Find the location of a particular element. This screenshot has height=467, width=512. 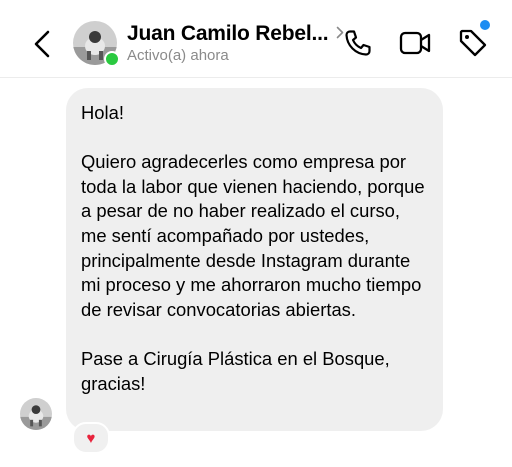

heart-reaction: ♥ is located at coordinates (91, 438).